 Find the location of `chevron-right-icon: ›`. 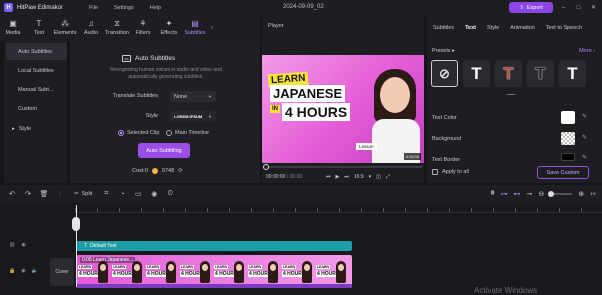

chevron-right-icon: › is located at coordinates (212, 28).